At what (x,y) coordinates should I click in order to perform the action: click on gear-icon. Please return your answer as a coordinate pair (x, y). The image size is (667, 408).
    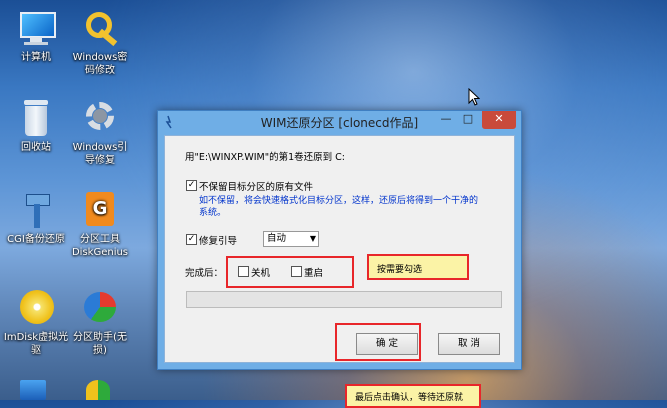
    Looking at the image, I should click on (100, 118).